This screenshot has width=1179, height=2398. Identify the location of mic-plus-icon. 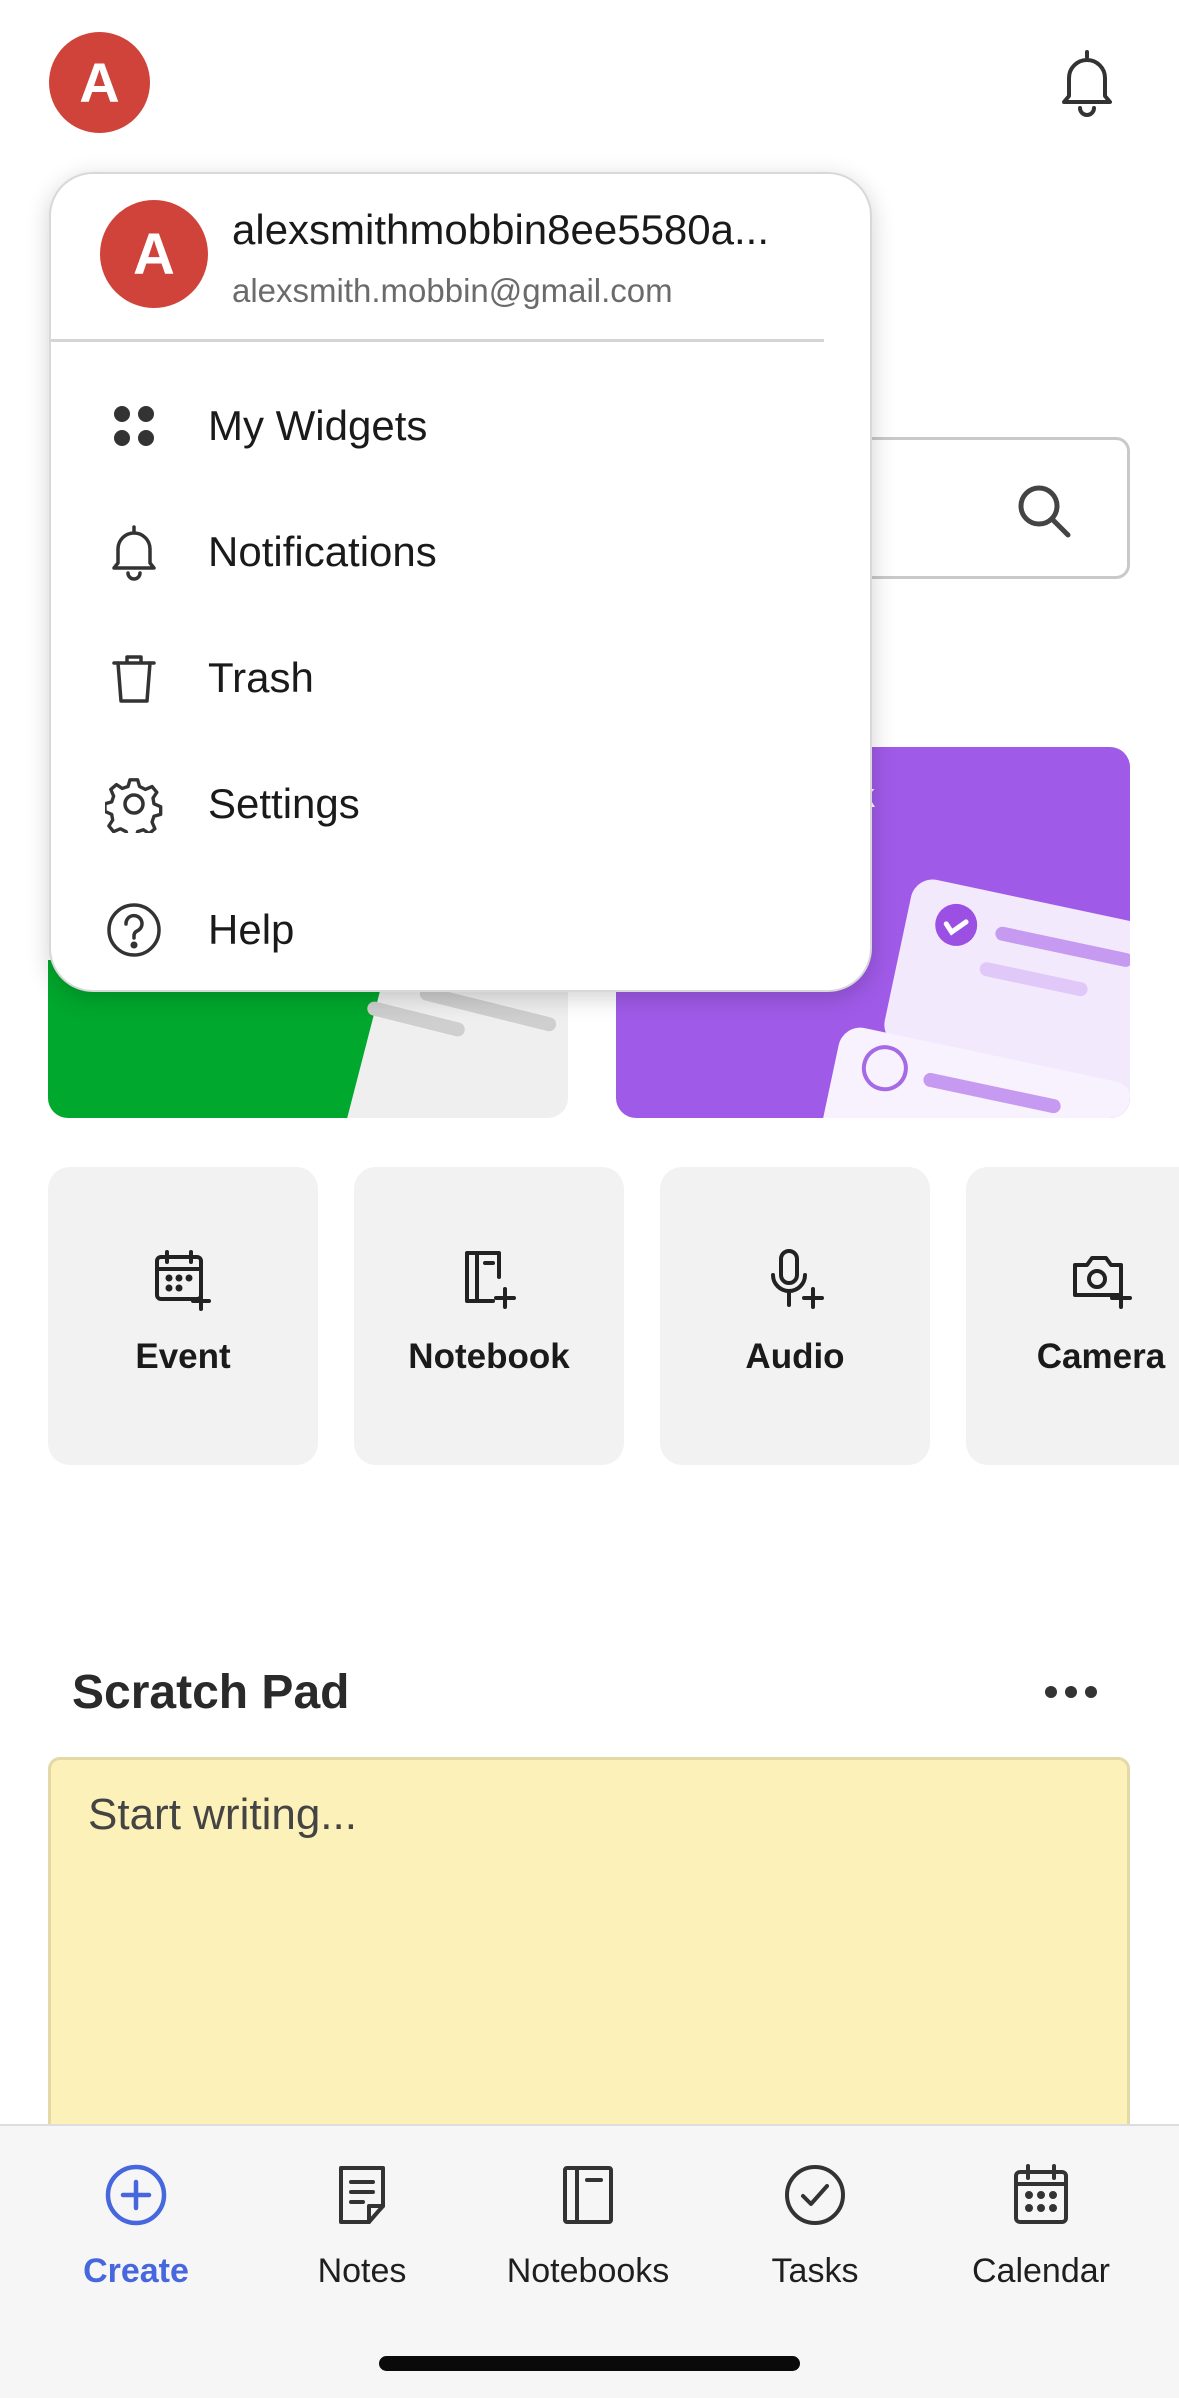
(797, 1279).